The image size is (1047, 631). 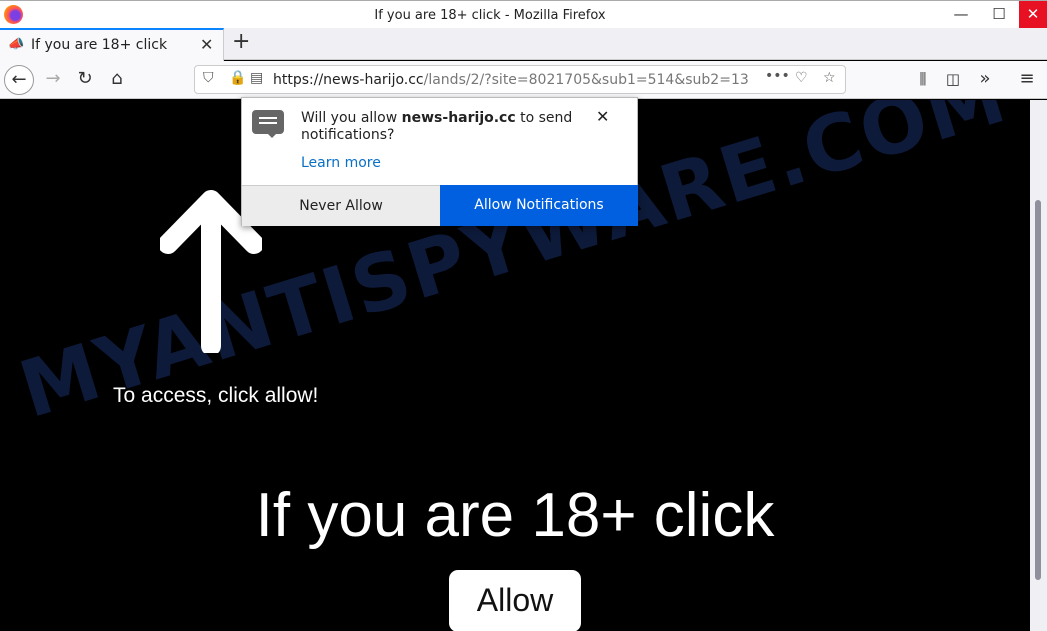 I want to click on scrollbar, so click(x=1038, y=365).